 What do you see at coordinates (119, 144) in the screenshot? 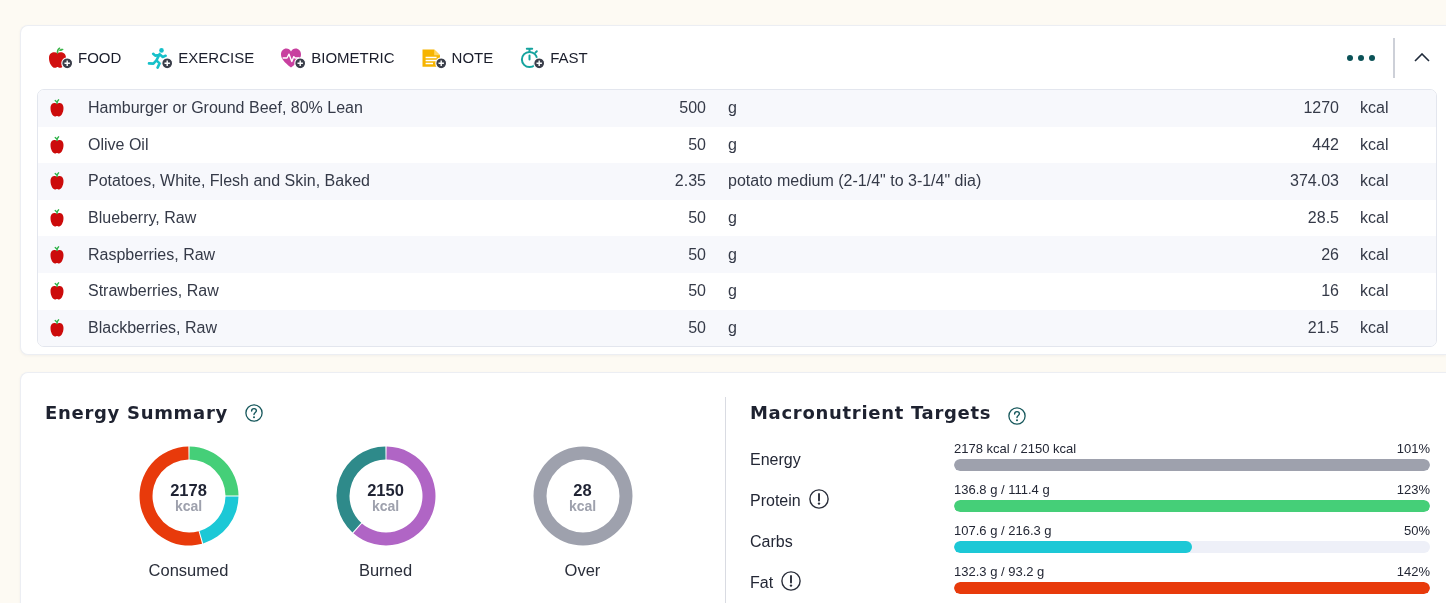
I see `food-name: Olive Oil` at bounding box center [119, 144].